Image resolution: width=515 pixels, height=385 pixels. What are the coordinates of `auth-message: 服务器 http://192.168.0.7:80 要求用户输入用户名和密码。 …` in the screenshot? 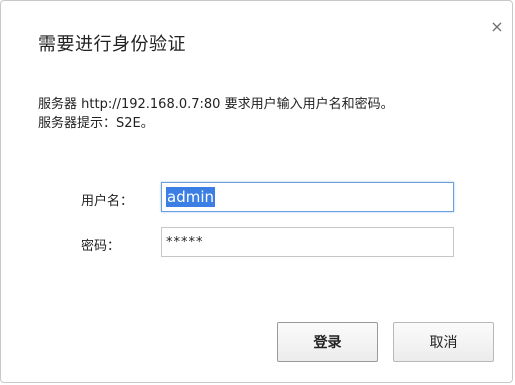 It's located at (216, 114).